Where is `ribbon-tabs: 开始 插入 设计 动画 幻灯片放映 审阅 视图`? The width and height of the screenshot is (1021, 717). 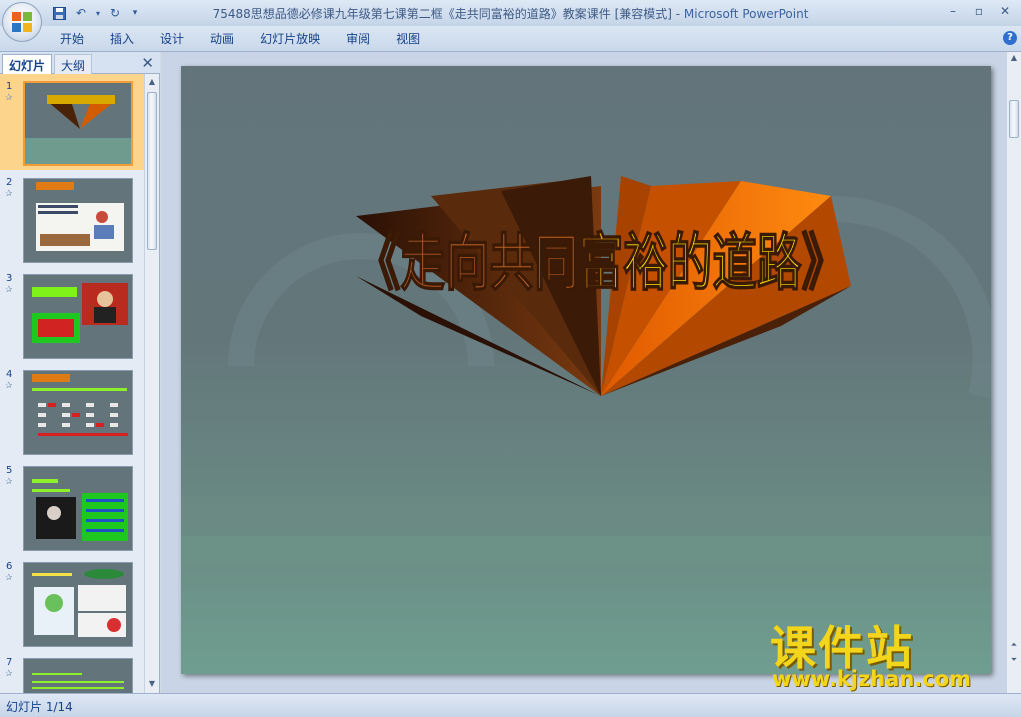
ribbon-tabs: 开始 插入 设计 动画 幻灯片放映 审阅 视图 is located at coordinates (240, 39).